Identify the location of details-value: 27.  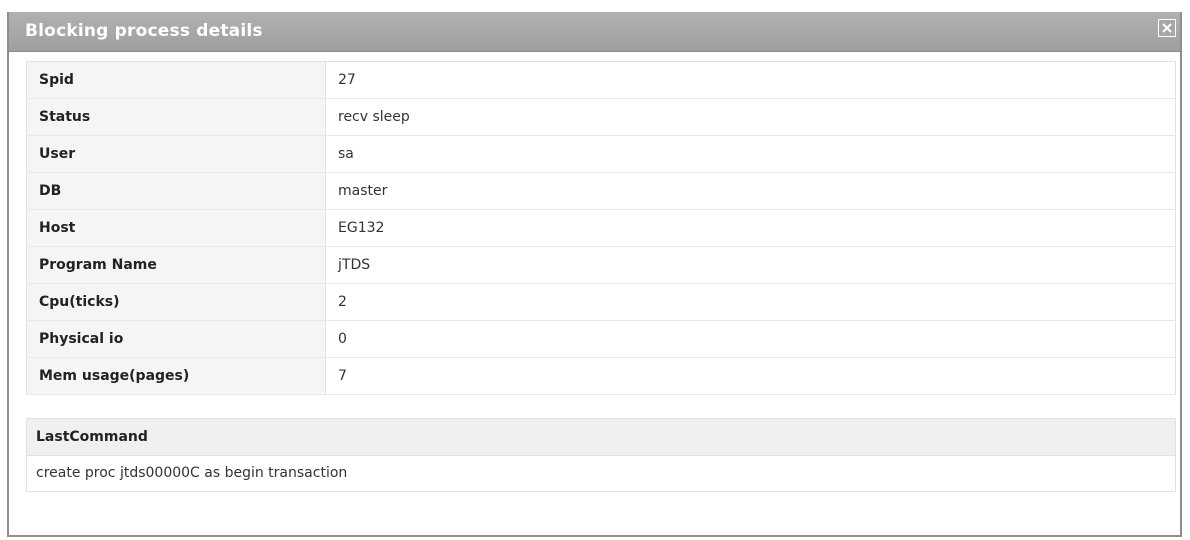
(750, 80).